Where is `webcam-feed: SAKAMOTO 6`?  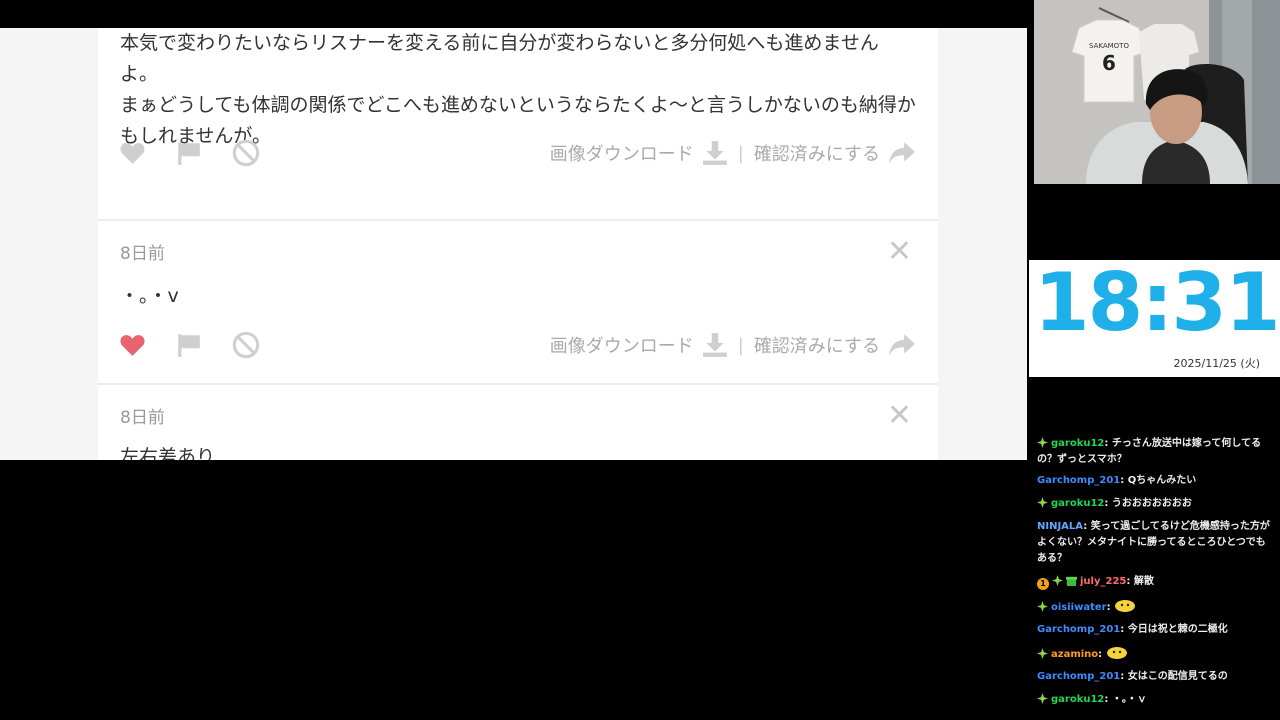 webcam-feed: SAKAMOTO 6 is located at coordinates (1157, 92).